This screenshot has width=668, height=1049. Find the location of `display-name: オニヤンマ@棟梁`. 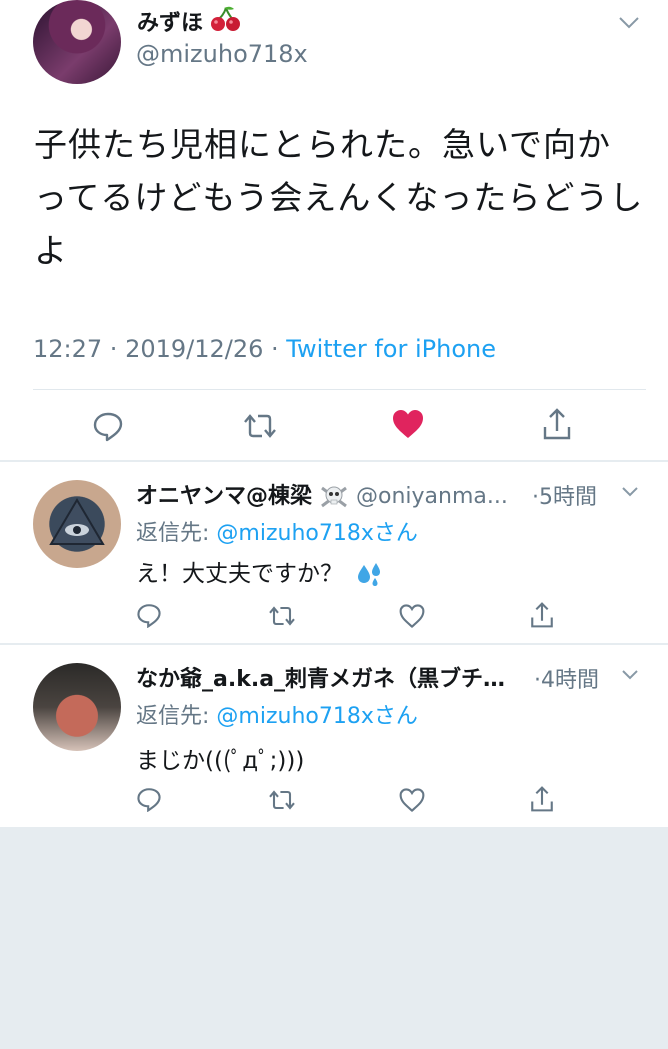

display-name: オニヤンマ@棟梁 is located at coordinates (224, 496).